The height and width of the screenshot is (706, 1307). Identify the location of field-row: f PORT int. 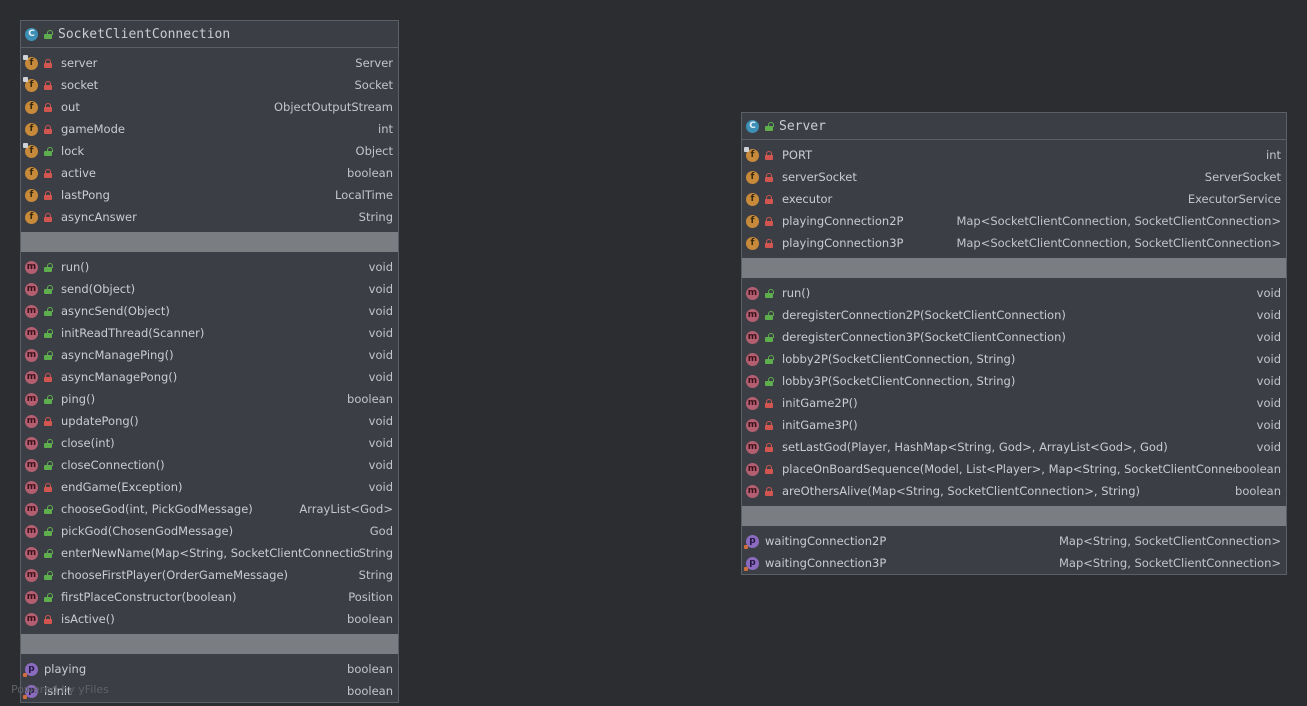
(1014, 155).